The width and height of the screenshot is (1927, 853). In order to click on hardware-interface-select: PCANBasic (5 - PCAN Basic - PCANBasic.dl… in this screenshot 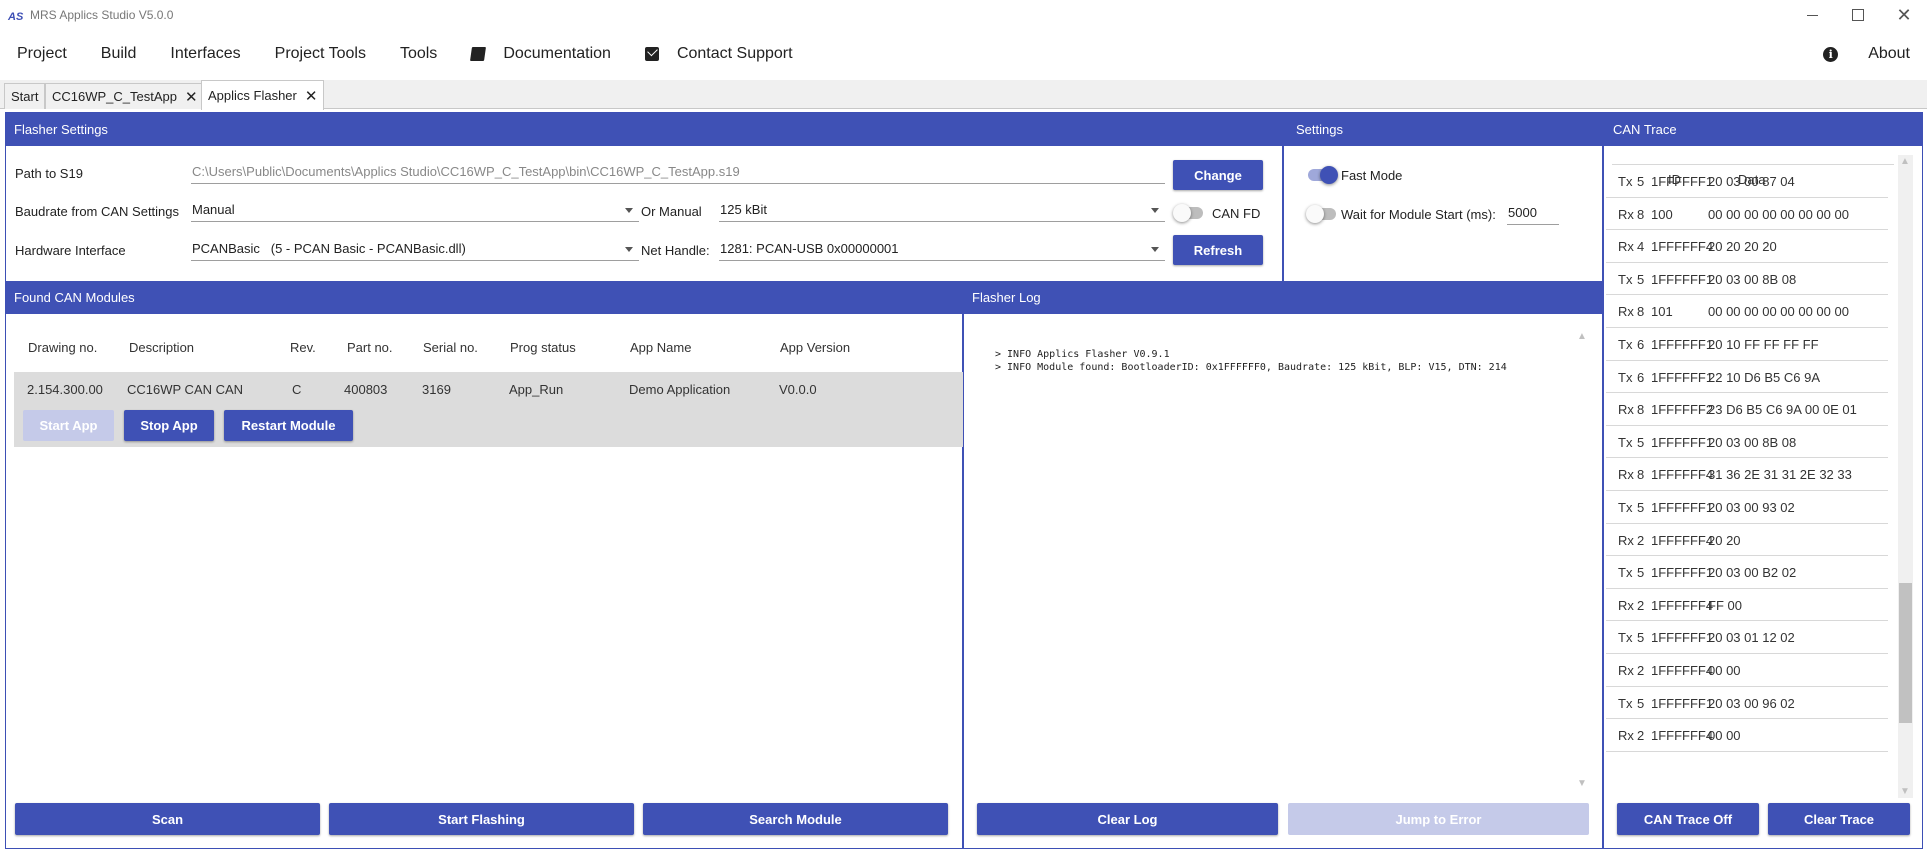, I will do `click(415, 250)`.